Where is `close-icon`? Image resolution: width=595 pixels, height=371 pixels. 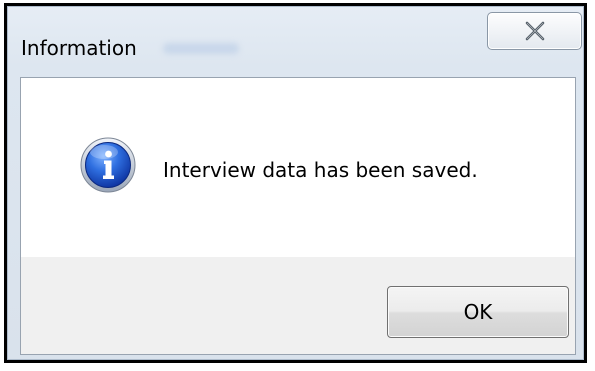
close-icon is located at coordinates (534, 31).